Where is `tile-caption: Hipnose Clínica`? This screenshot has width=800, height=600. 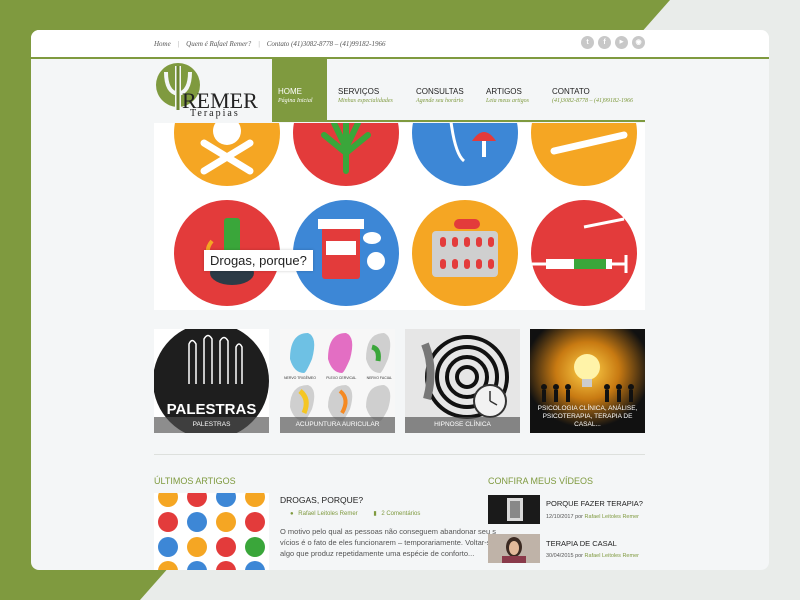
tile-caption: Hipnose Clínica is located at coordinates (462, 425).